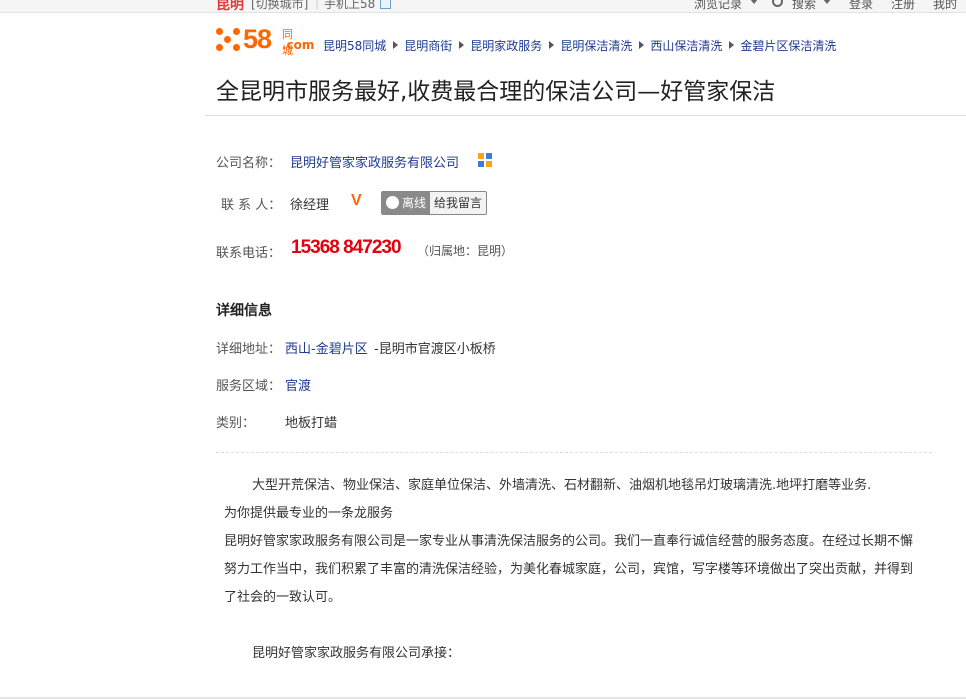 This screenshot has width=966, height=699. I want to click on login-link: 登录, so click(861, 6).